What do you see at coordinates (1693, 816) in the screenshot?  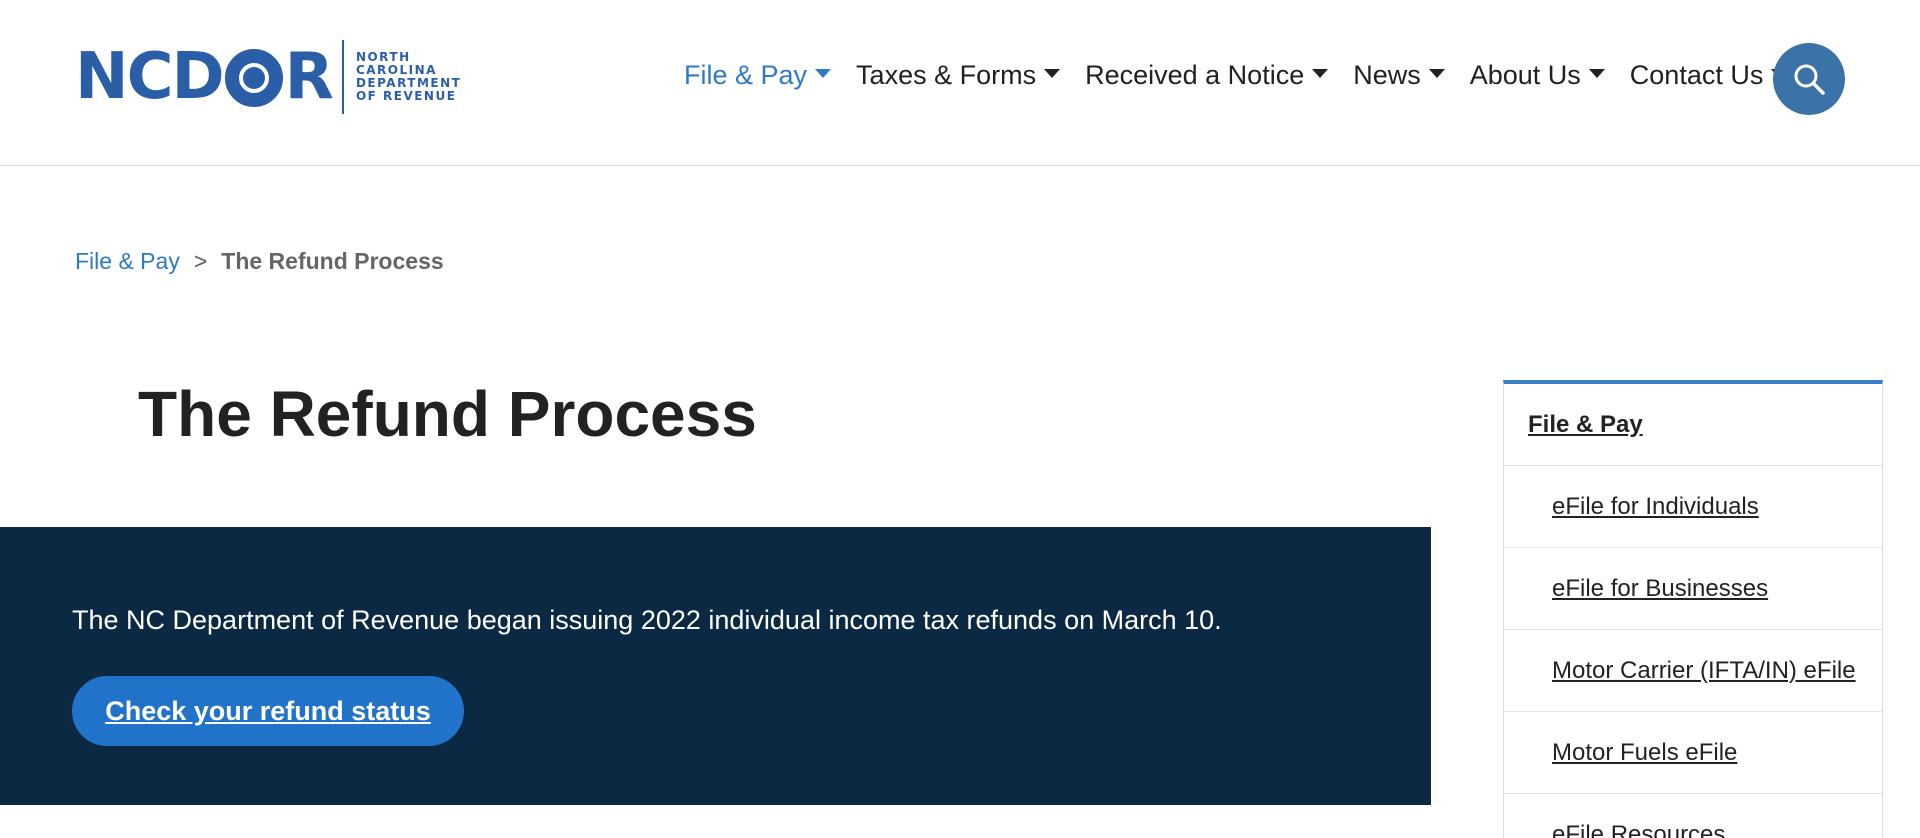 I see `sidenav-item-efile-resources: eFile Resources` at bounding box center [1693, 816].